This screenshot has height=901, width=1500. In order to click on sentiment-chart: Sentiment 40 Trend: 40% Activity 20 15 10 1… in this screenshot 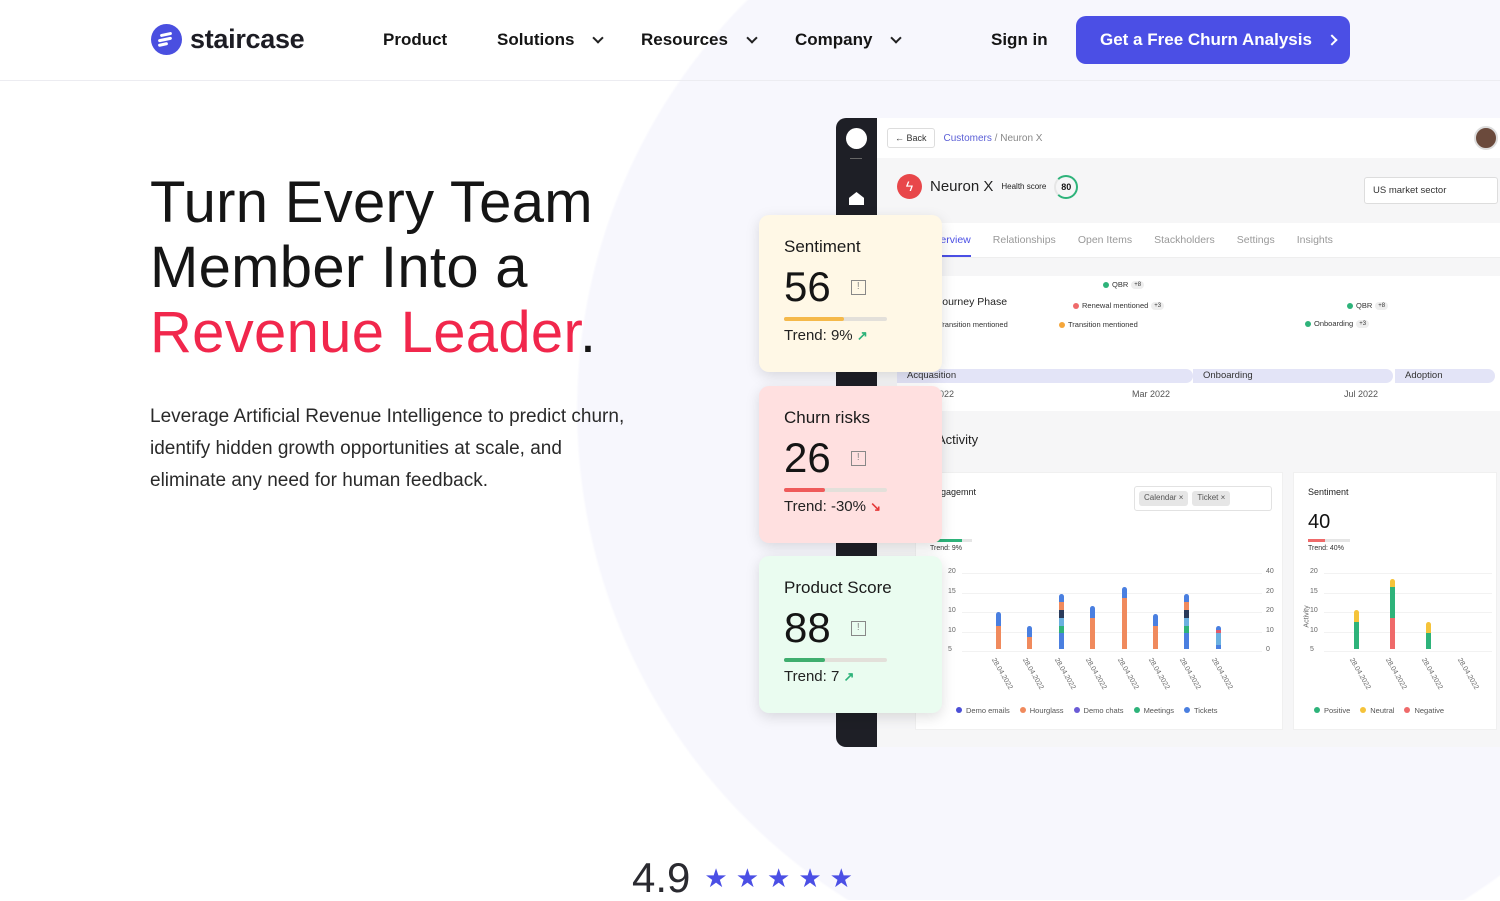, I will do `click(1395, 601)`.